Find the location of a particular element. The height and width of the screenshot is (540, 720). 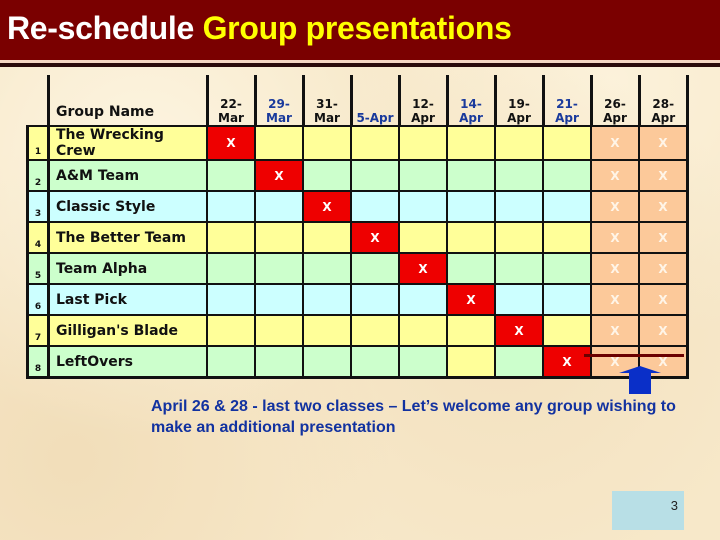

row-number: 6 is located at coordinates (38, 299).